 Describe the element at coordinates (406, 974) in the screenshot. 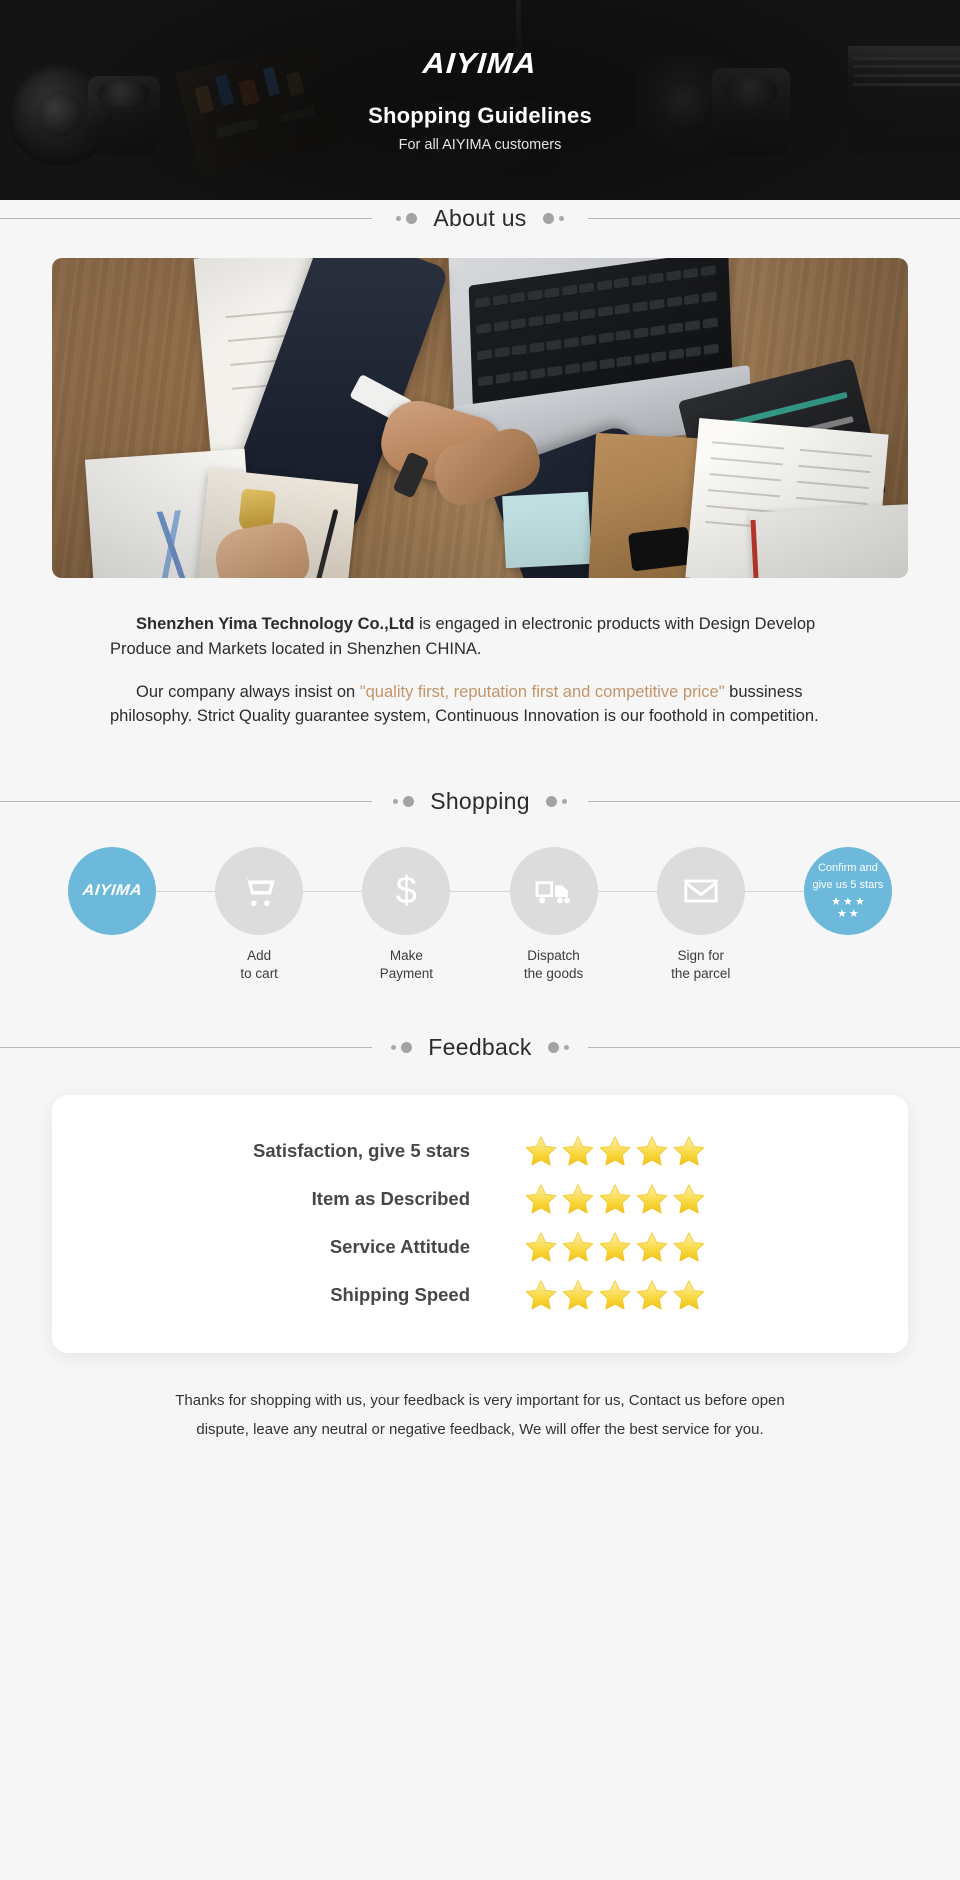

I see `step-label-line2: Payment` at that location.